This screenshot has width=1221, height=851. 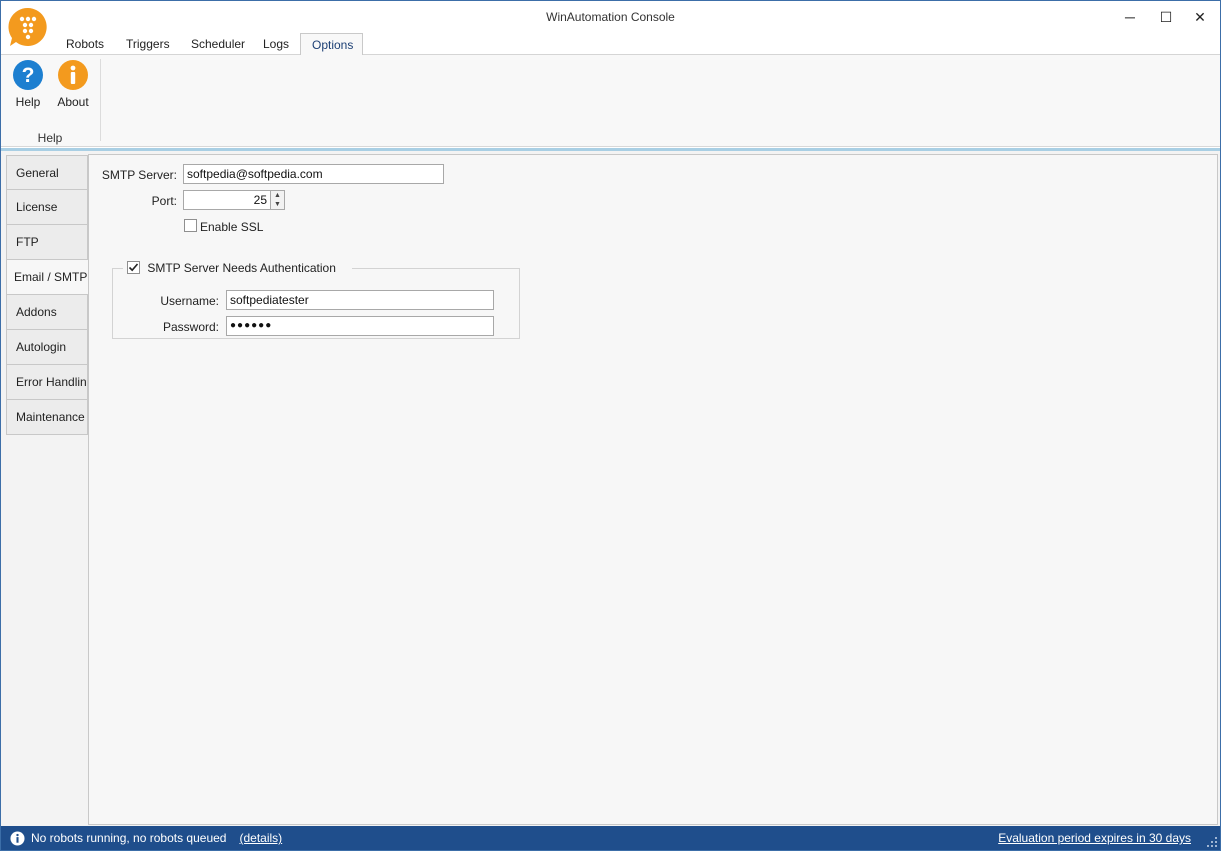 I want to click on help-button: ? Help, so click(x=28, y=84).